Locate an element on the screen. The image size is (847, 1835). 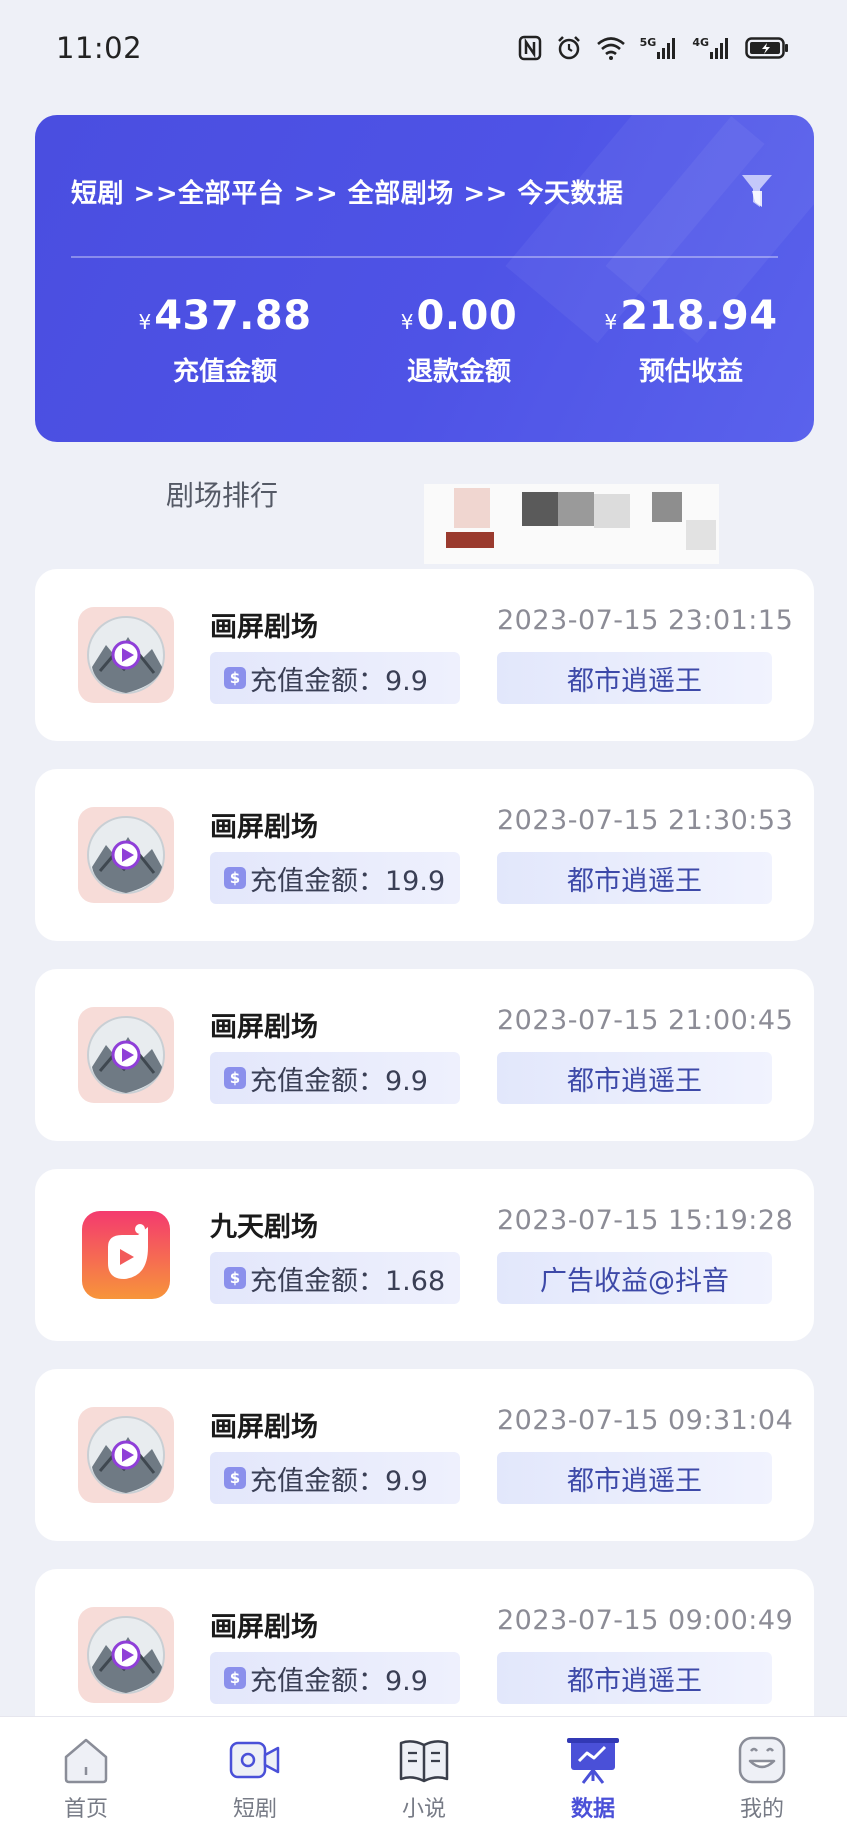
stat-value: 0.00 is located at coordinates (467, 316).